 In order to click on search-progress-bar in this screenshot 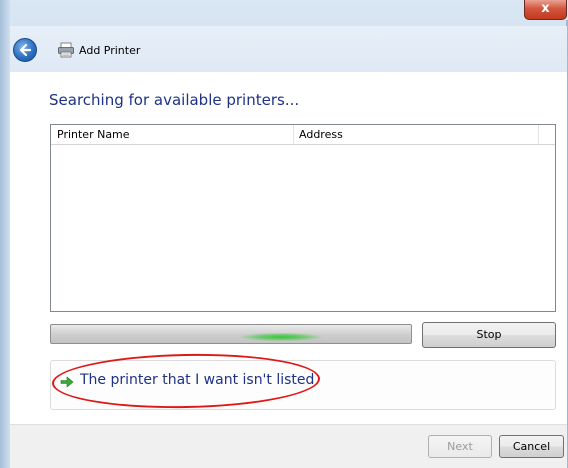, I will do `click(231, 334)`.